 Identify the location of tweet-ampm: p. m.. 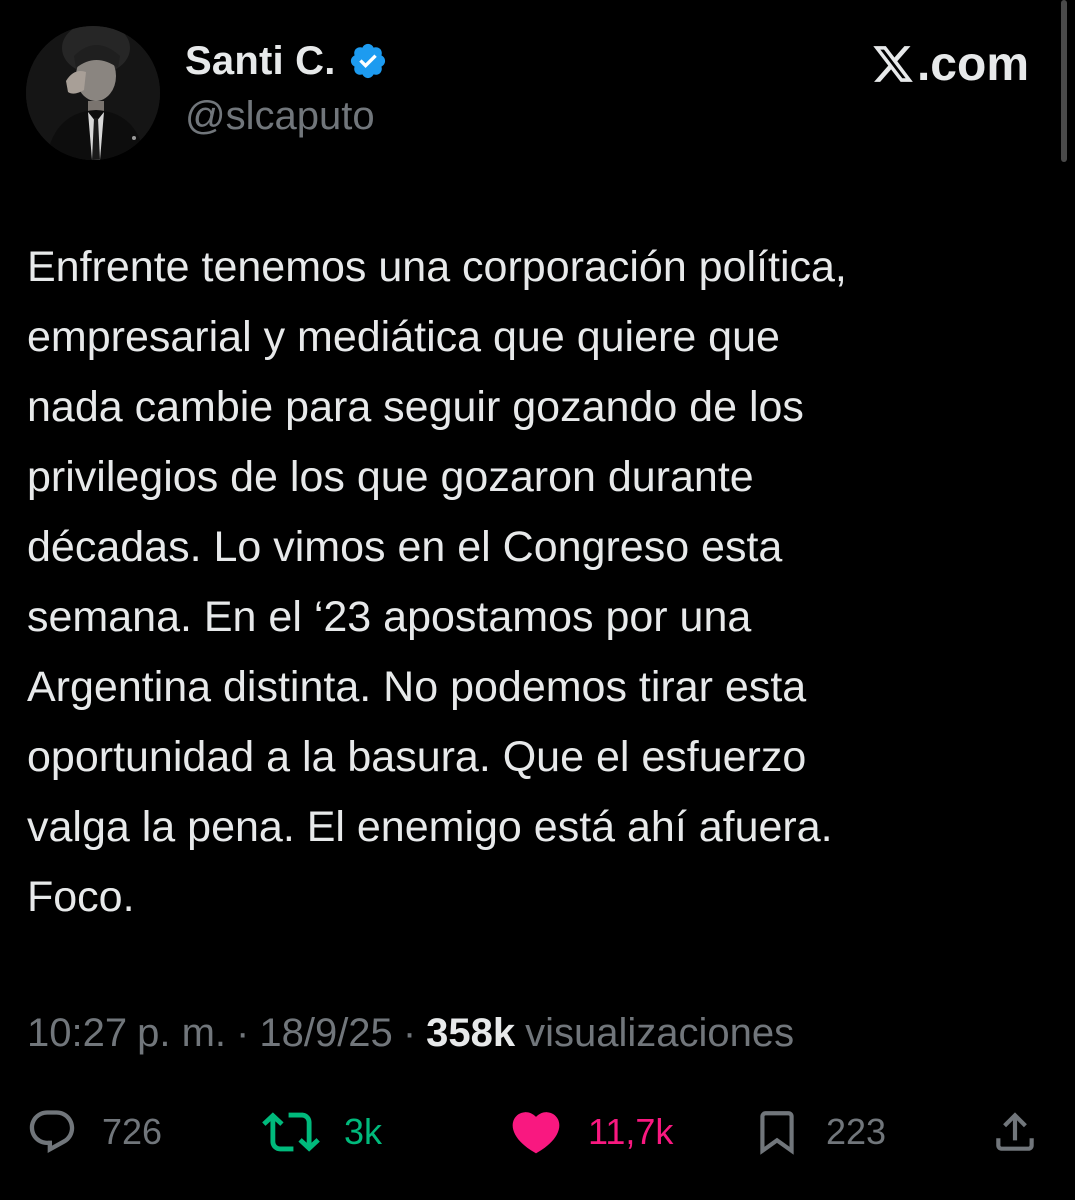
(181, 1033).